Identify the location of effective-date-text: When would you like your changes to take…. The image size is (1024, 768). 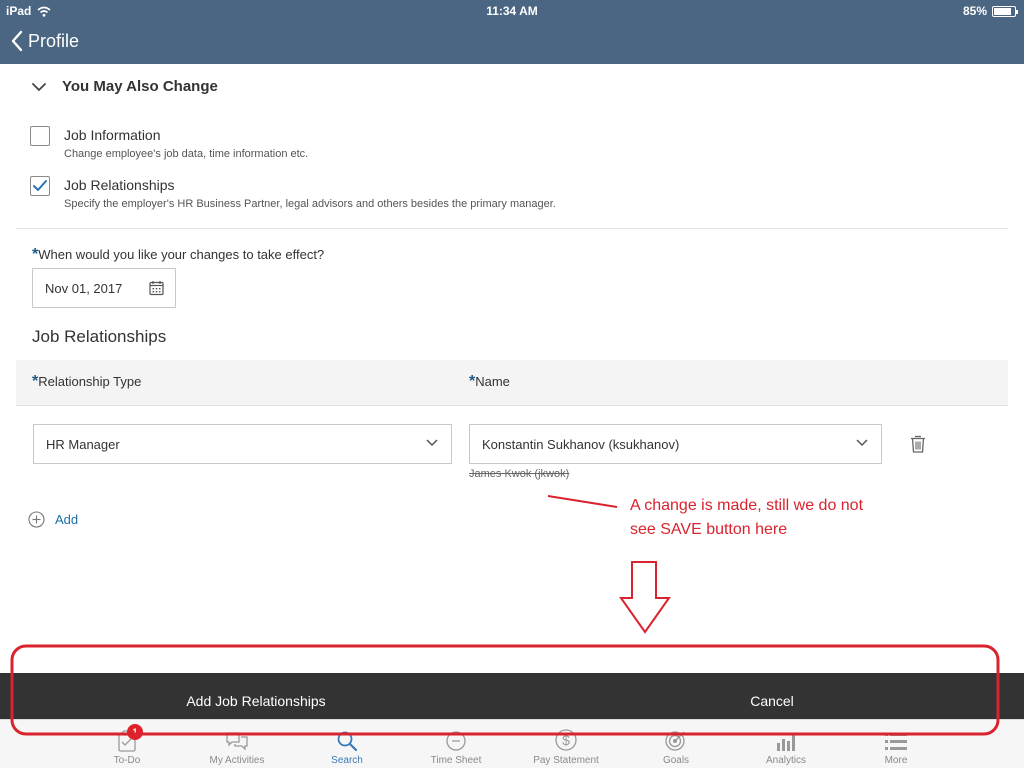
(181, 254).